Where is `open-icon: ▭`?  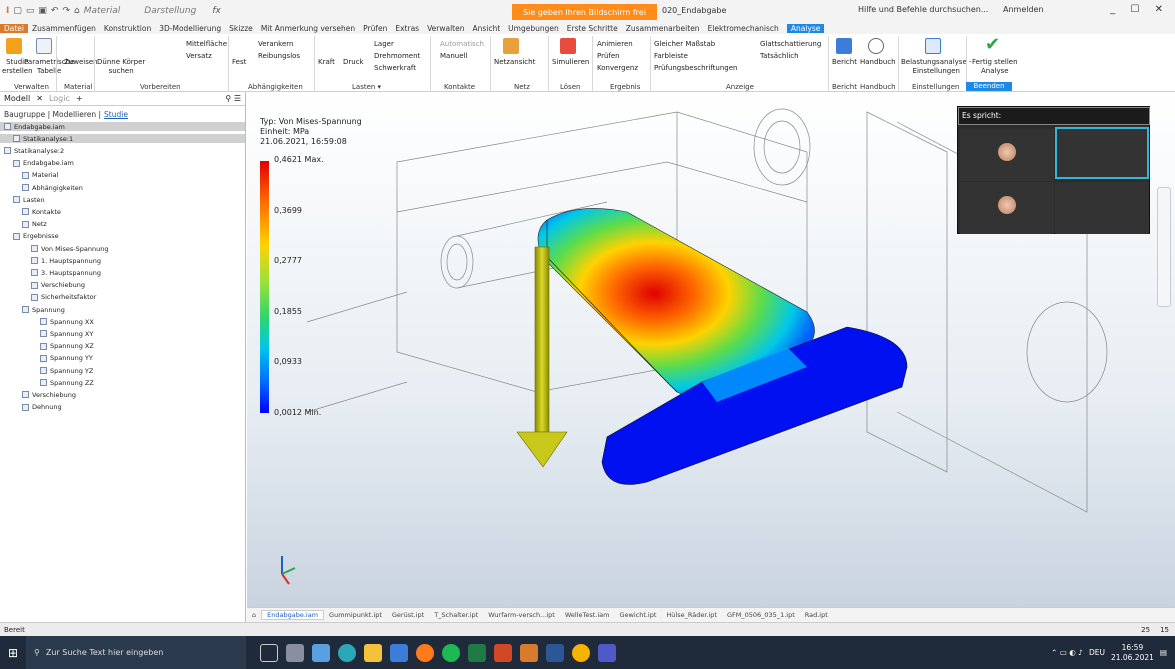 open-icon: ▭ is located at coordinates (30, 11).